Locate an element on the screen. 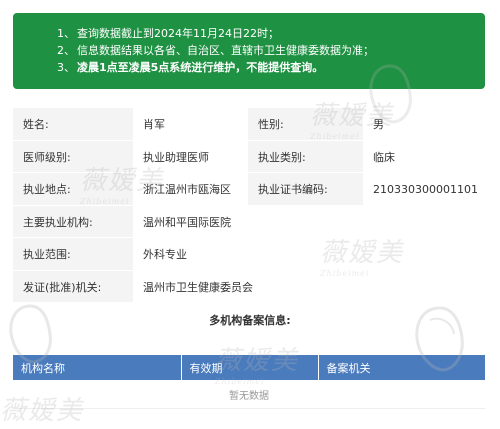  gender-value: 男 is located at coordinates (424, 124).